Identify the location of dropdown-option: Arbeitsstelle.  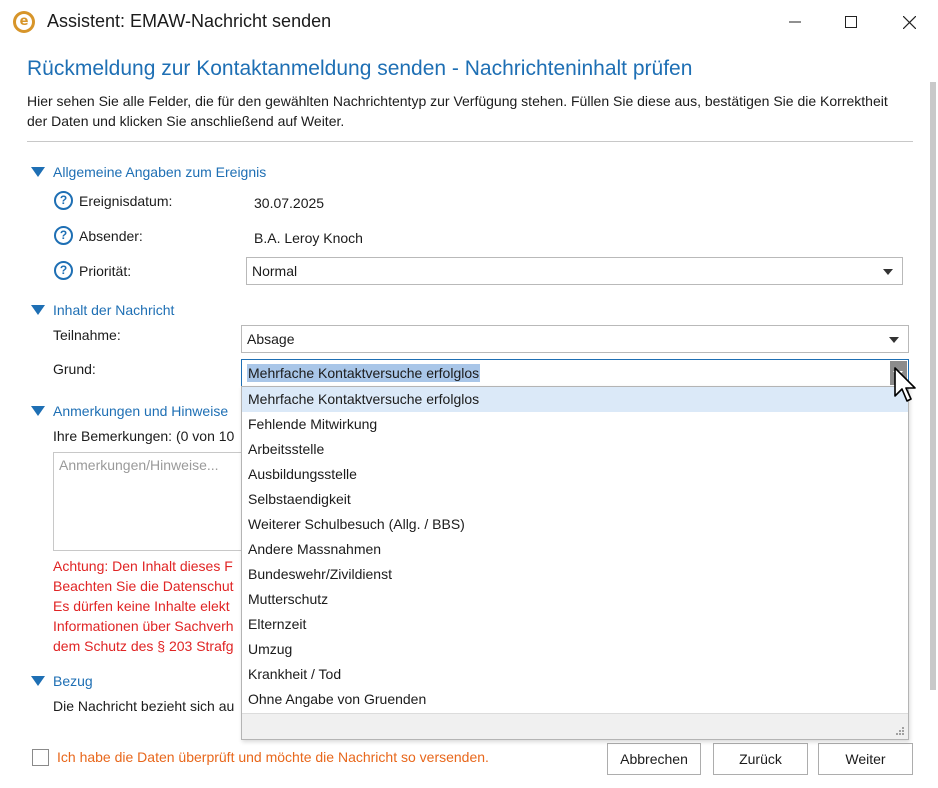
(575, 449).